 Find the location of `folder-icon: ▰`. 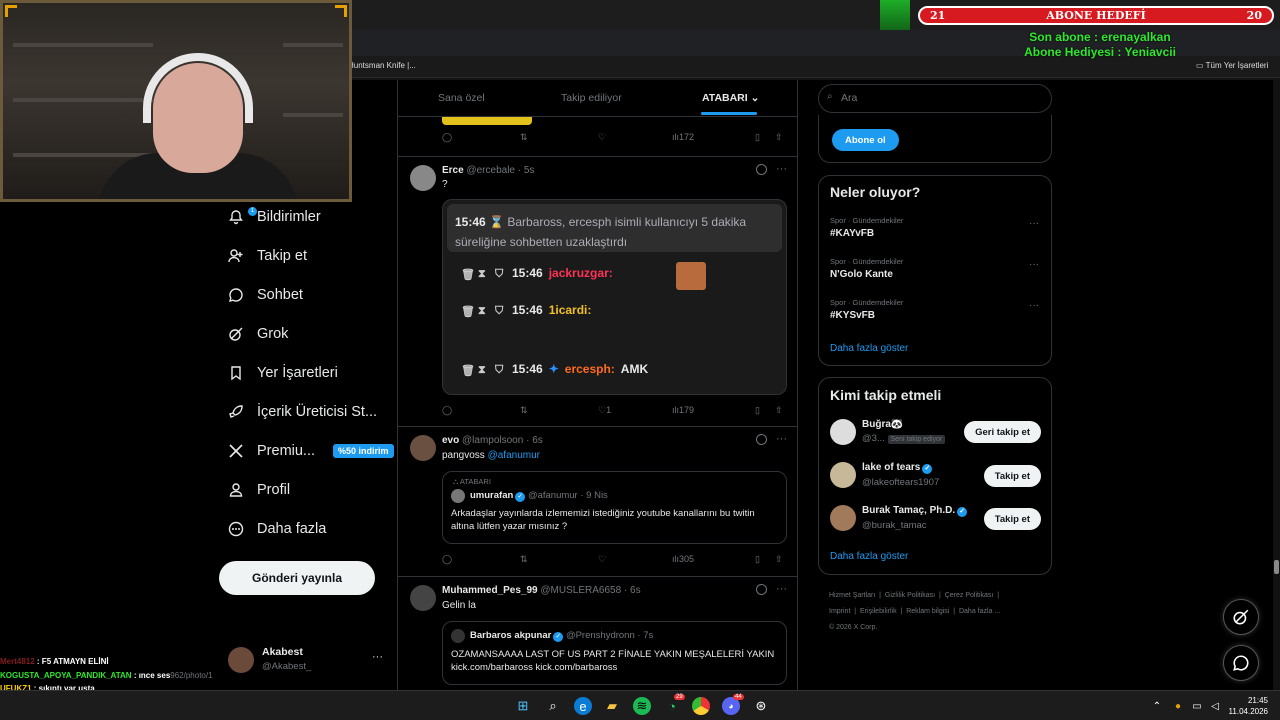

folder-icon: ▰ is located at coordinates (612, 706).